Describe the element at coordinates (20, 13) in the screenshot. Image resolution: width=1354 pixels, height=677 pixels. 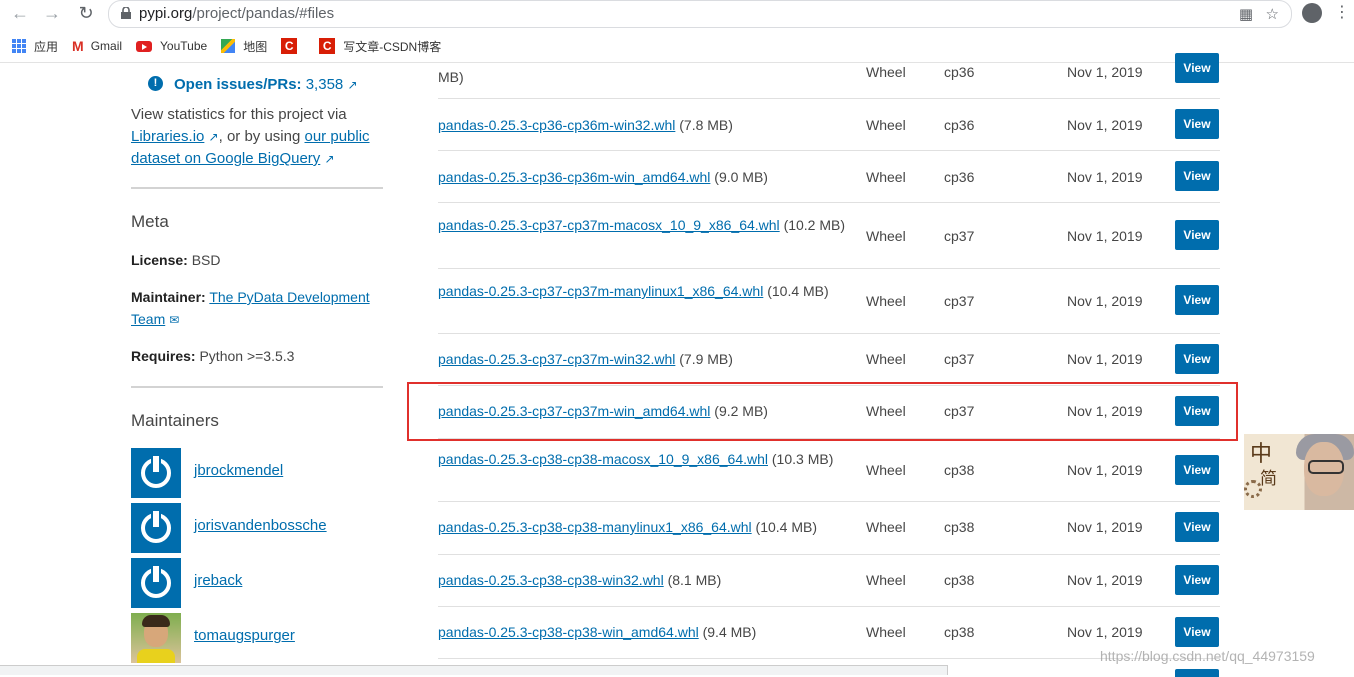
I see `back-arrow-icon: ←` at that location.